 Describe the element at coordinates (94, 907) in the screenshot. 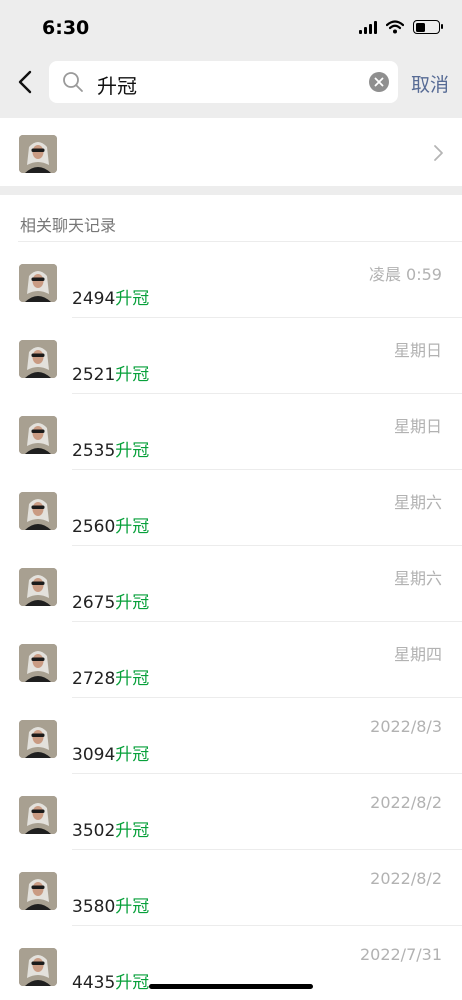

I see `result-number: 3580` at that location.